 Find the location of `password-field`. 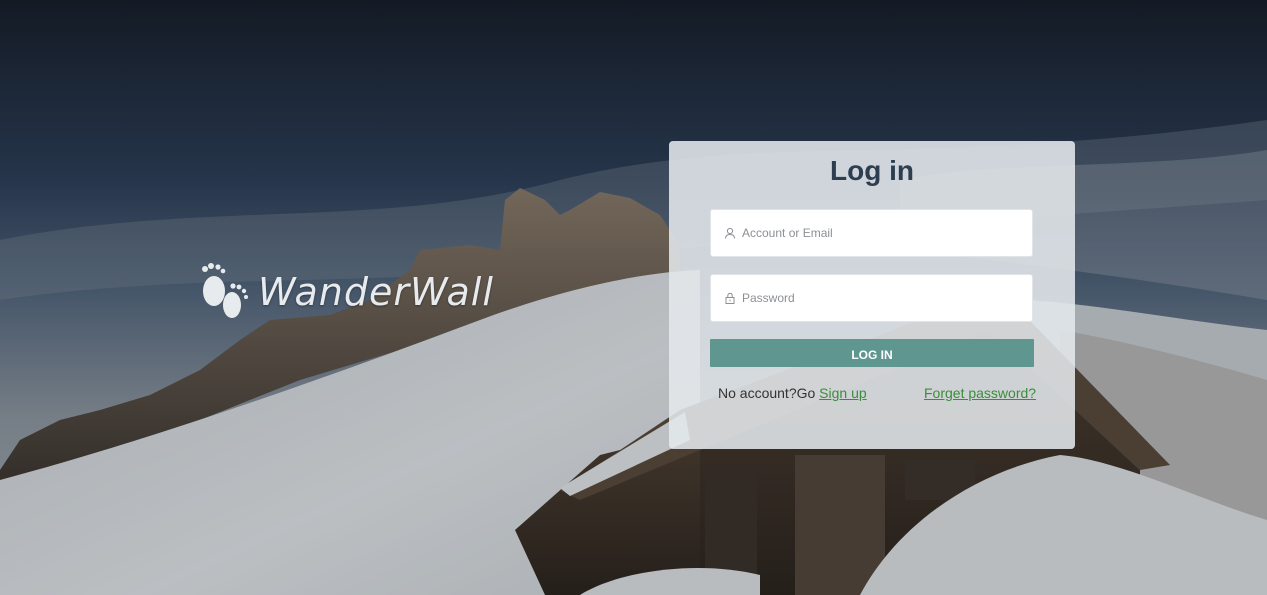

password-field is located at coordinates (871, 298).